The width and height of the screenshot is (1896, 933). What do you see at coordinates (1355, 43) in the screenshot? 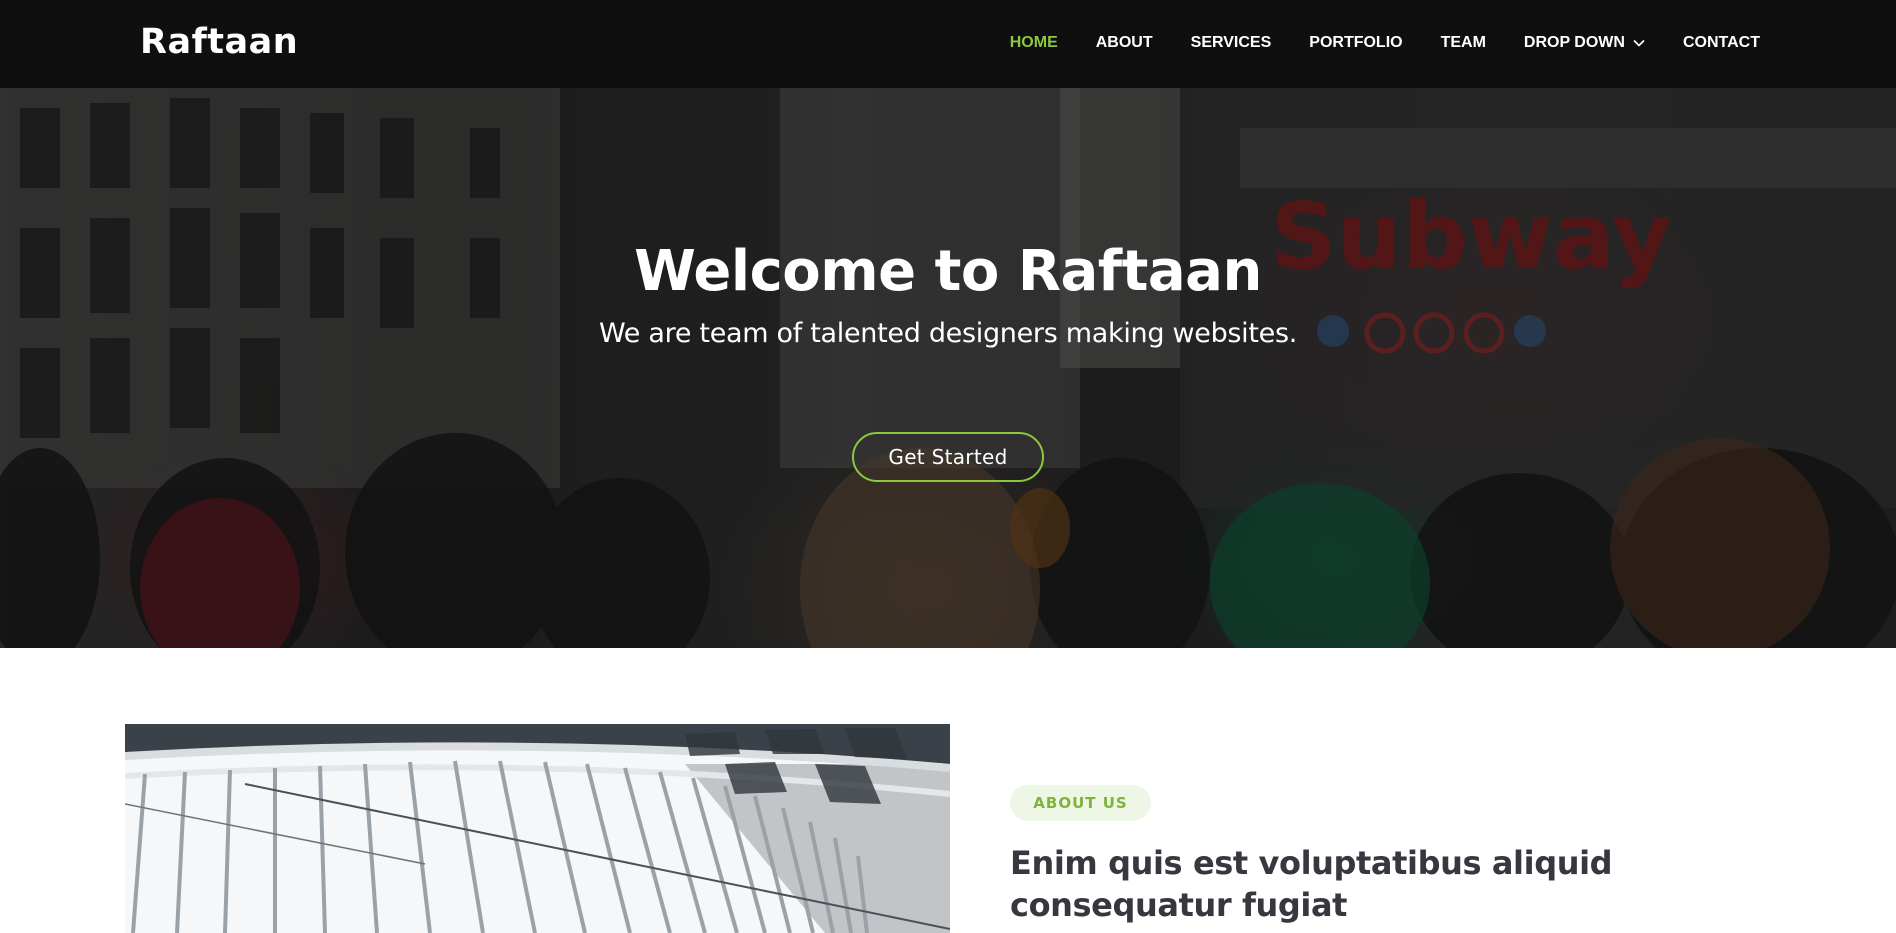
I see `nav-item-portfolio: PORTFOLIO` at bounding box center [1355, 43].